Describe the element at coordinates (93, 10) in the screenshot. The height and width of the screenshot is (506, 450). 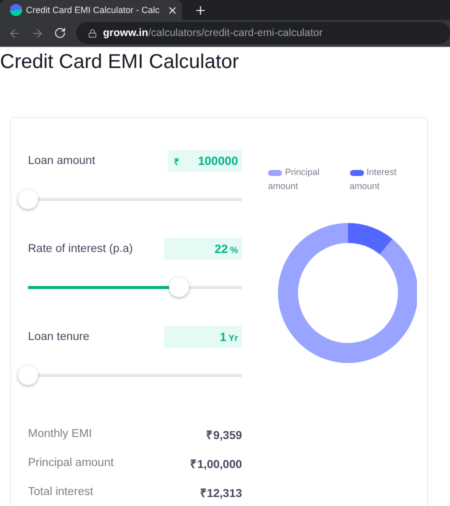
I see `tab-title: Credit Card EMI Calculator - Calc` at that location.